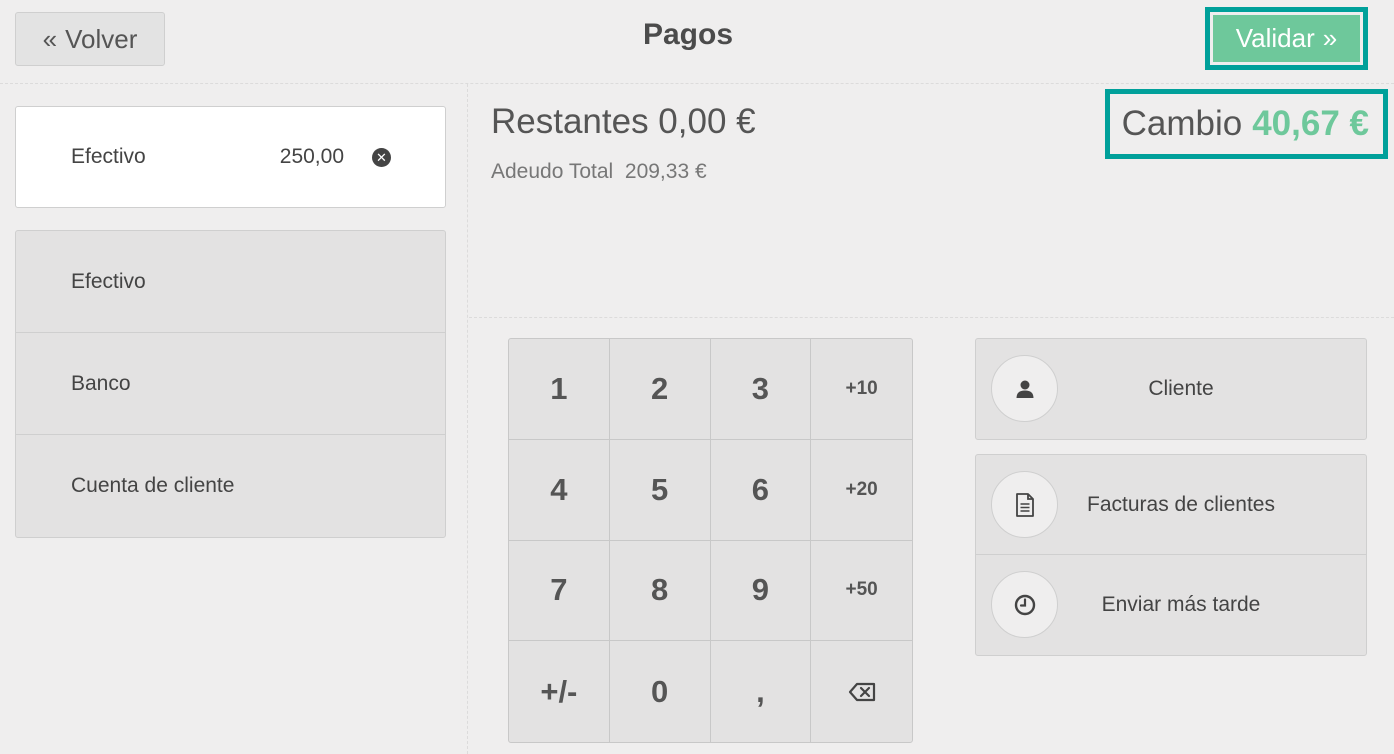 This screenshot has width=1394, height=754. I want to click on remaining-amount: Restantes 0,00 €, so click(623, 121).